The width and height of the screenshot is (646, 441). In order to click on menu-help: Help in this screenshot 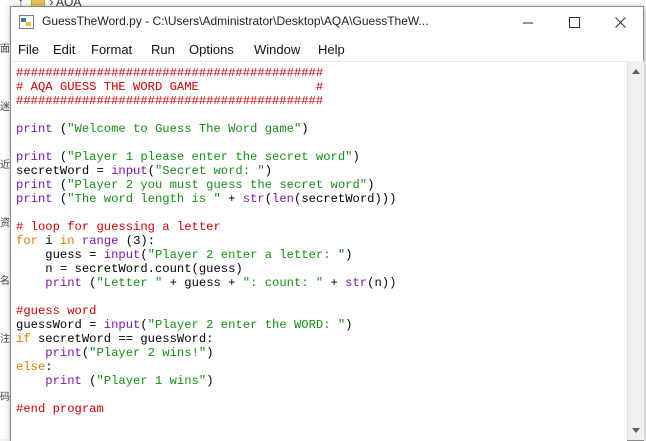, I will do `click(331, 49)`.